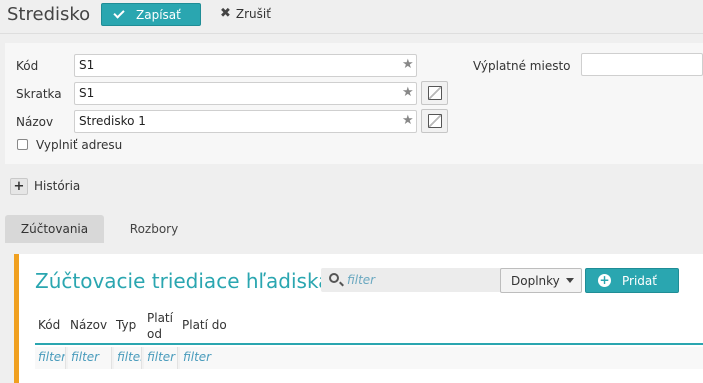 This screenshot has width=703, height=383. I want to click on vyplatne-miesto-field, so click(642, 64).